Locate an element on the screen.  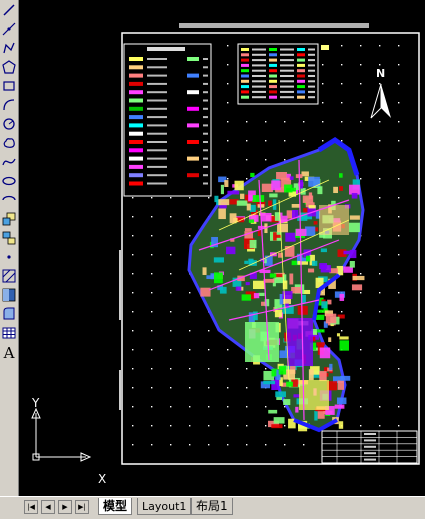
multiline-text-icon: A is located at coordinates (9, 353).